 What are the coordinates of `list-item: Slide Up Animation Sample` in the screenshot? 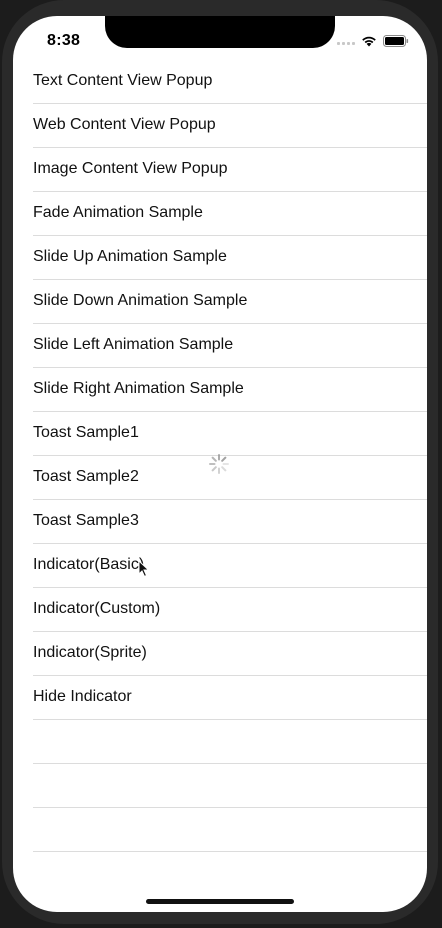 It's located at (230, 258).